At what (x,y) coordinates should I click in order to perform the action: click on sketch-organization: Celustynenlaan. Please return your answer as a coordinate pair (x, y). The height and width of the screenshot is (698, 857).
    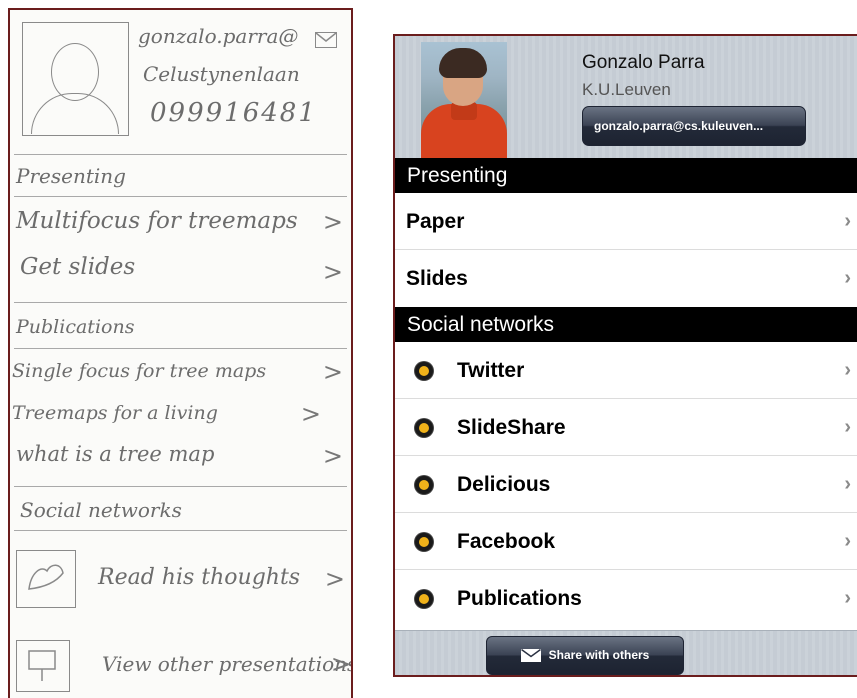
    Looking at the image, I should click on (221, 74).